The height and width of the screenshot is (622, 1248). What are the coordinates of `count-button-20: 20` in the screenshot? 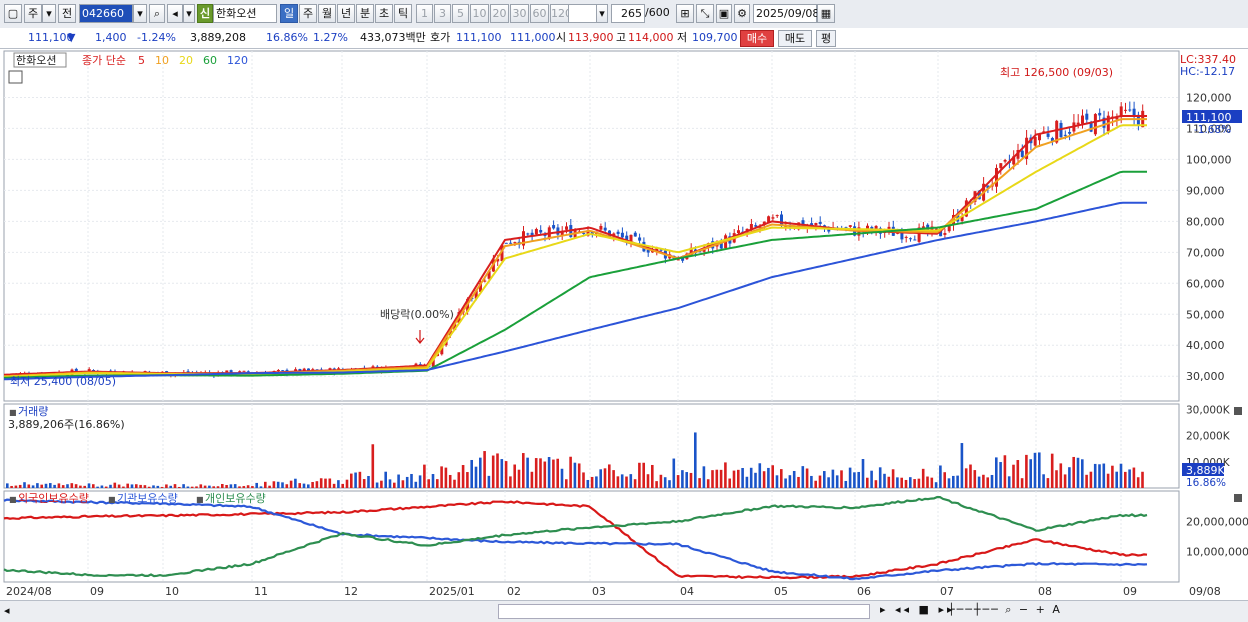 It's located at (499, 13).